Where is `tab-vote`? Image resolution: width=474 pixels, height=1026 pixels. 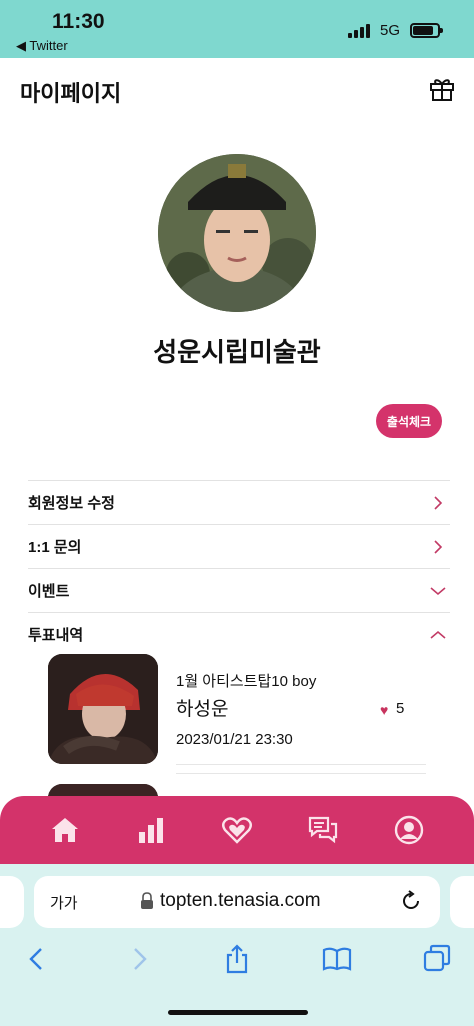 tab-vote is located at coordinates (237, 830).